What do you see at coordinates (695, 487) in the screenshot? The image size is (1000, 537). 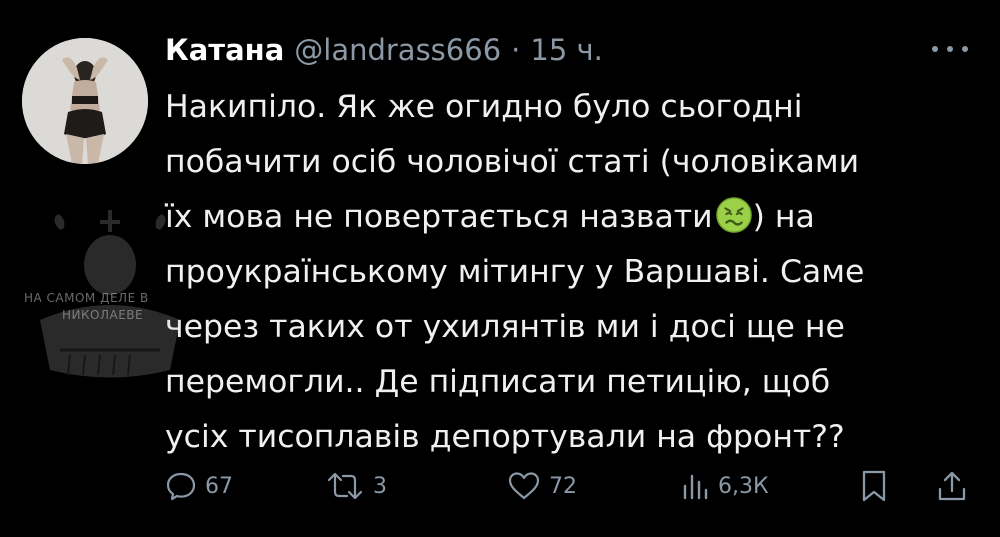 I see `views-icon` at bounding box center [695, 487].